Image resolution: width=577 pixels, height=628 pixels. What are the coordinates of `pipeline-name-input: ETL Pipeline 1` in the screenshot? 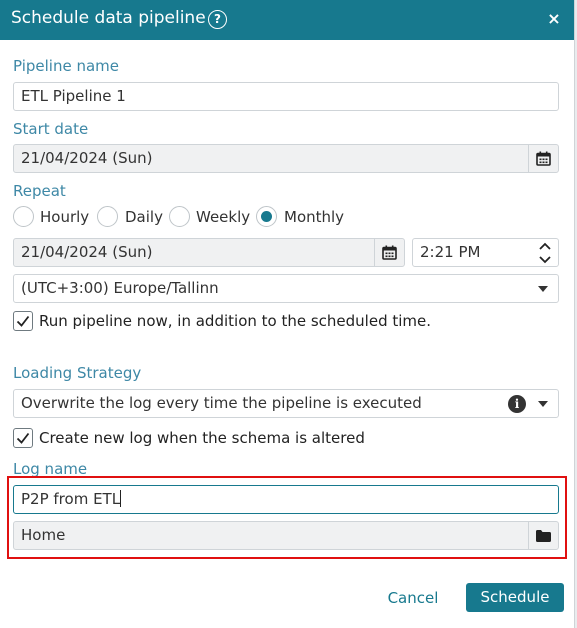 It's located at (286, 96).